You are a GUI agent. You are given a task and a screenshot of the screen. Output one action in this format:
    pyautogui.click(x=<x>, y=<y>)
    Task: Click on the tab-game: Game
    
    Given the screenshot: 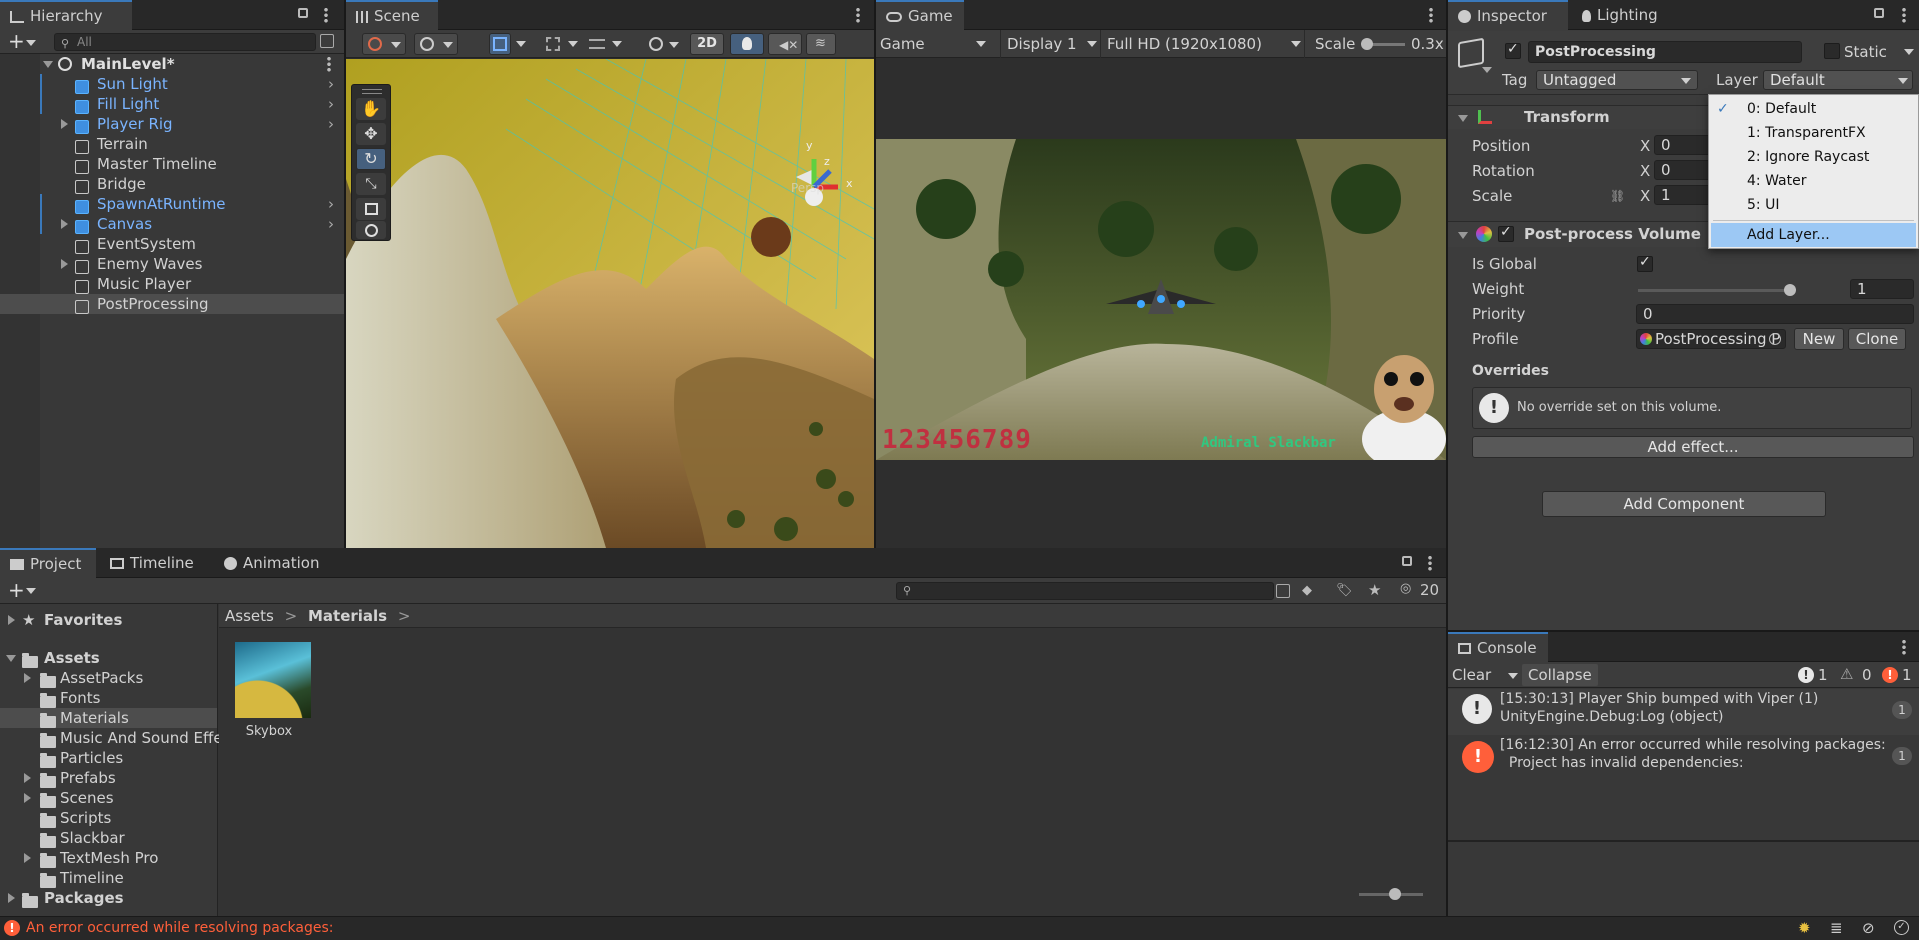 What is the action you would take?
    pyautogui.click(x=920, y=15)
    